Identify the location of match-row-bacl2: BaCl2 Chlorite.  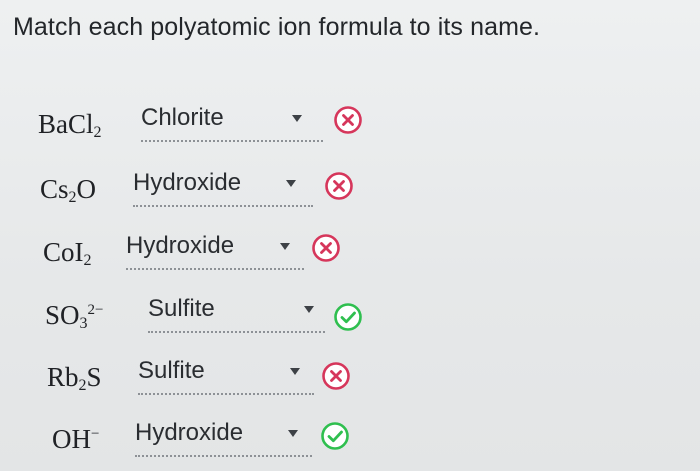
(350, 119).